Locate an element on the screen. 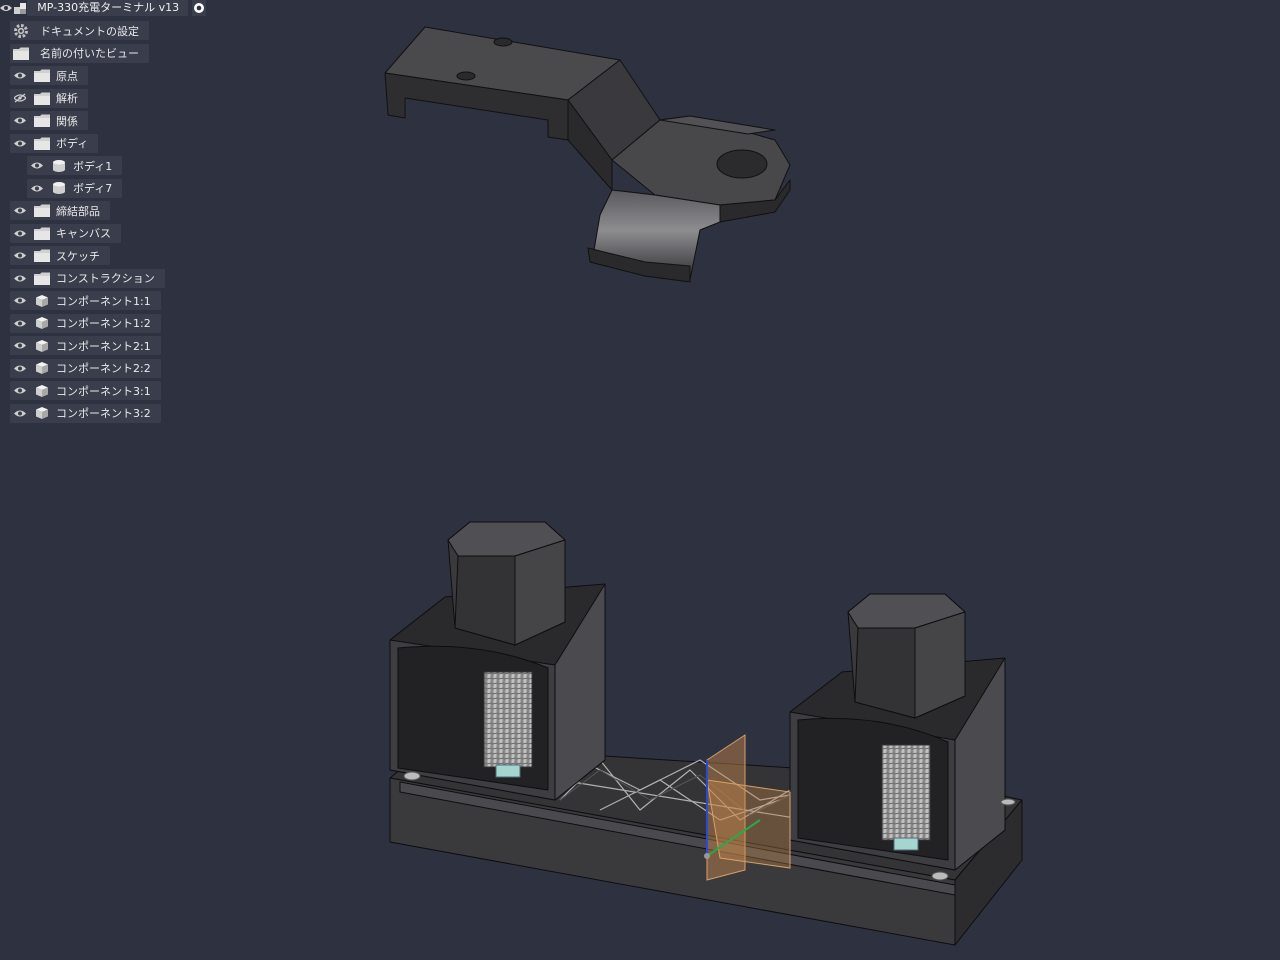  browser-item: コンポーネント2:1 is located at coordinates (85, 345).